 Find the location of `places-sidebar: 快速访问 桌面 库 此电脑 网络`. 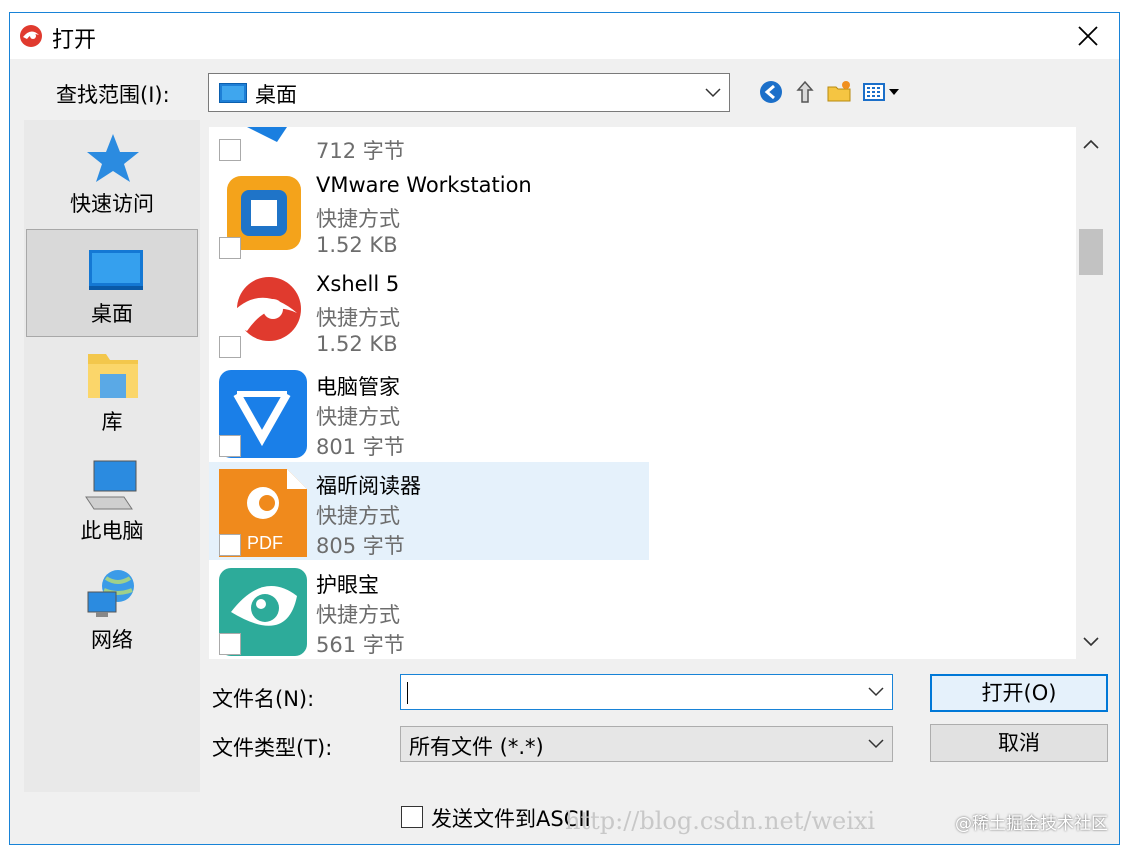

places-sidebar: 快速访问 桌面 库 此电脑 网络 is located at coordinates (112, 456).